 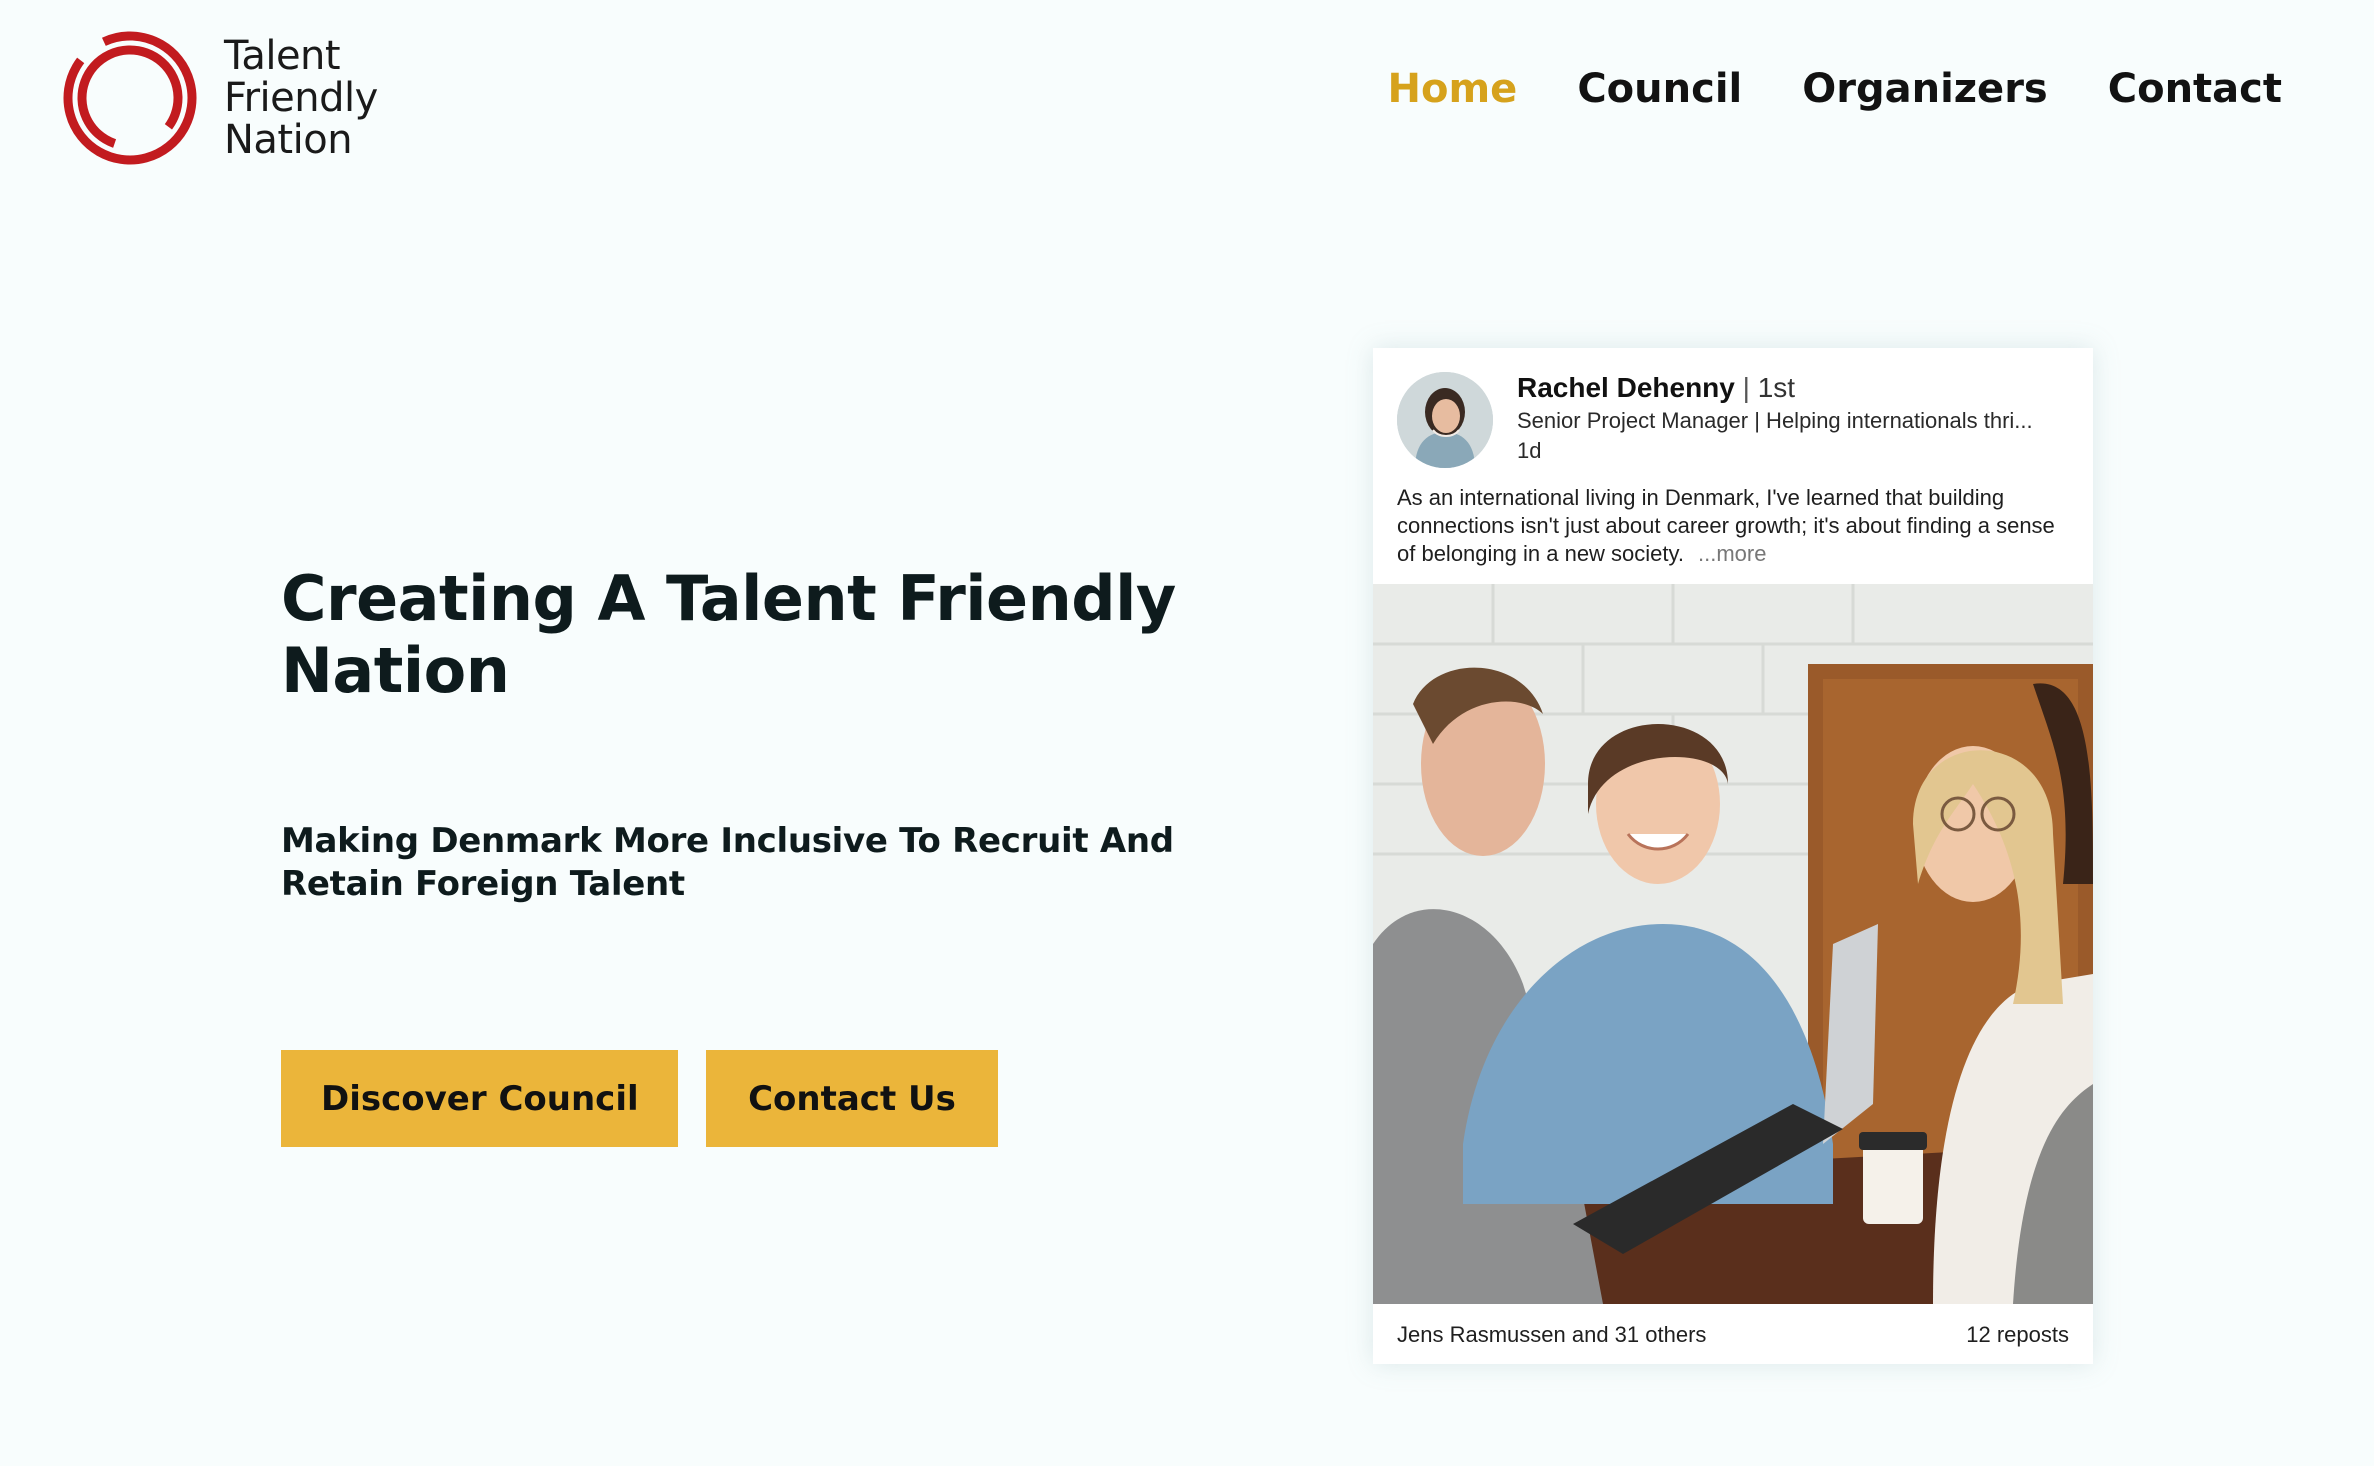 What do you see at coordinates (1925, 89) in the screenshot?
I see `nav-organizers-link: Organizers` at bounding box center [1925, 89].